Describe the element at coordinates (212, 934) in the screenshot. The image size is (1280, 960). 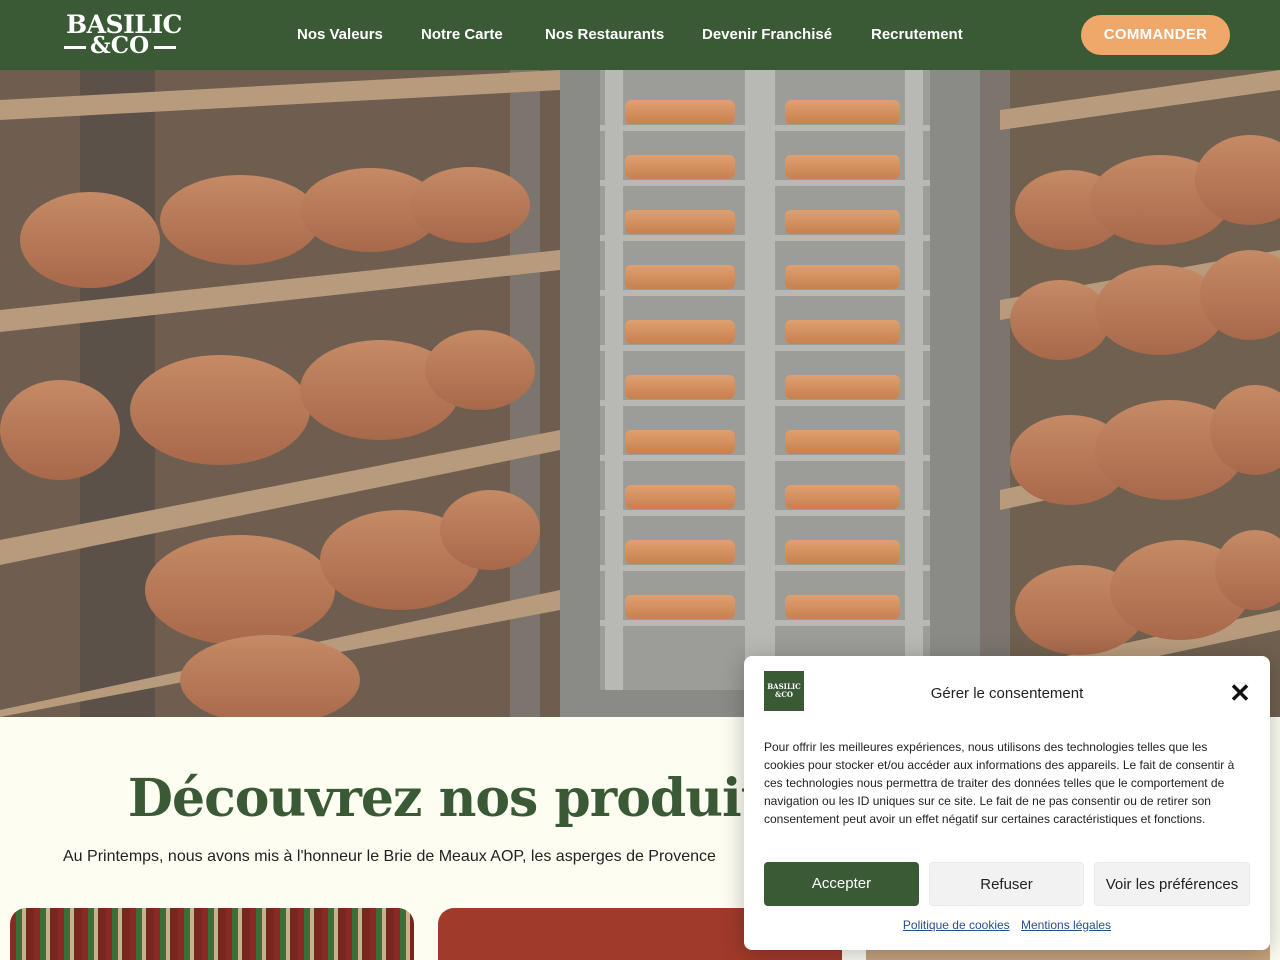
I see `product-card` at that location.